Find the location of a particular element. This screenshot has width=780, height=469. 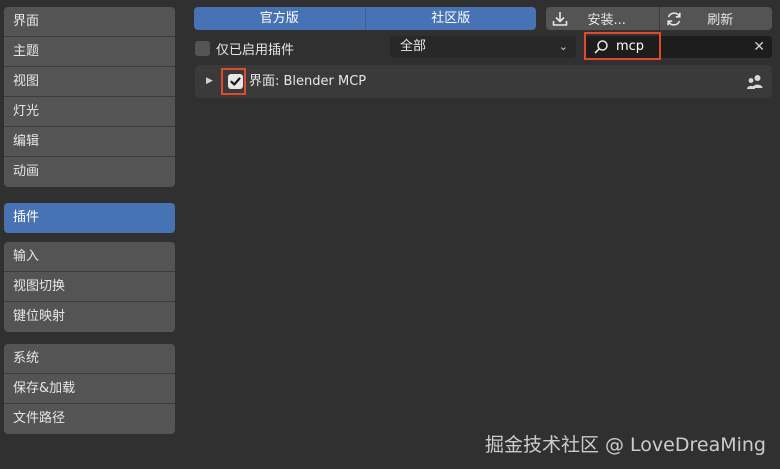

search-input: mcp ✕ is located at coordinates (678, 47).